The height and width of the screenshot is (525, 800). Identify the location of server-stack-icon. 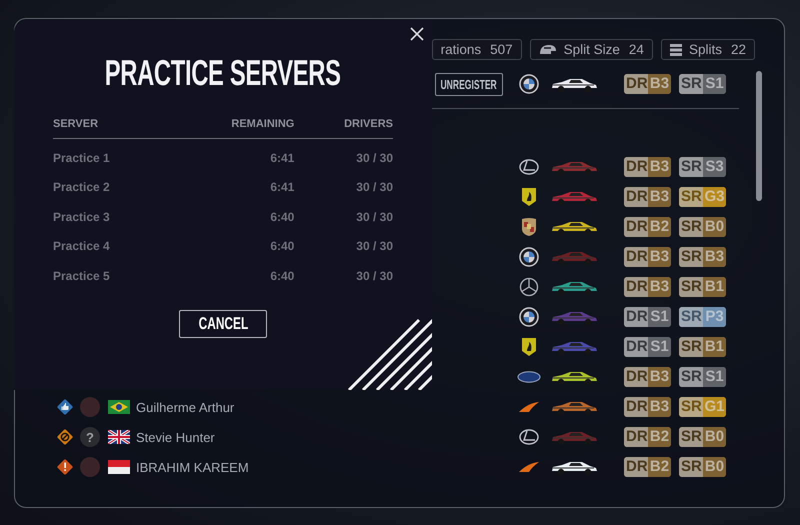
(676, 50).